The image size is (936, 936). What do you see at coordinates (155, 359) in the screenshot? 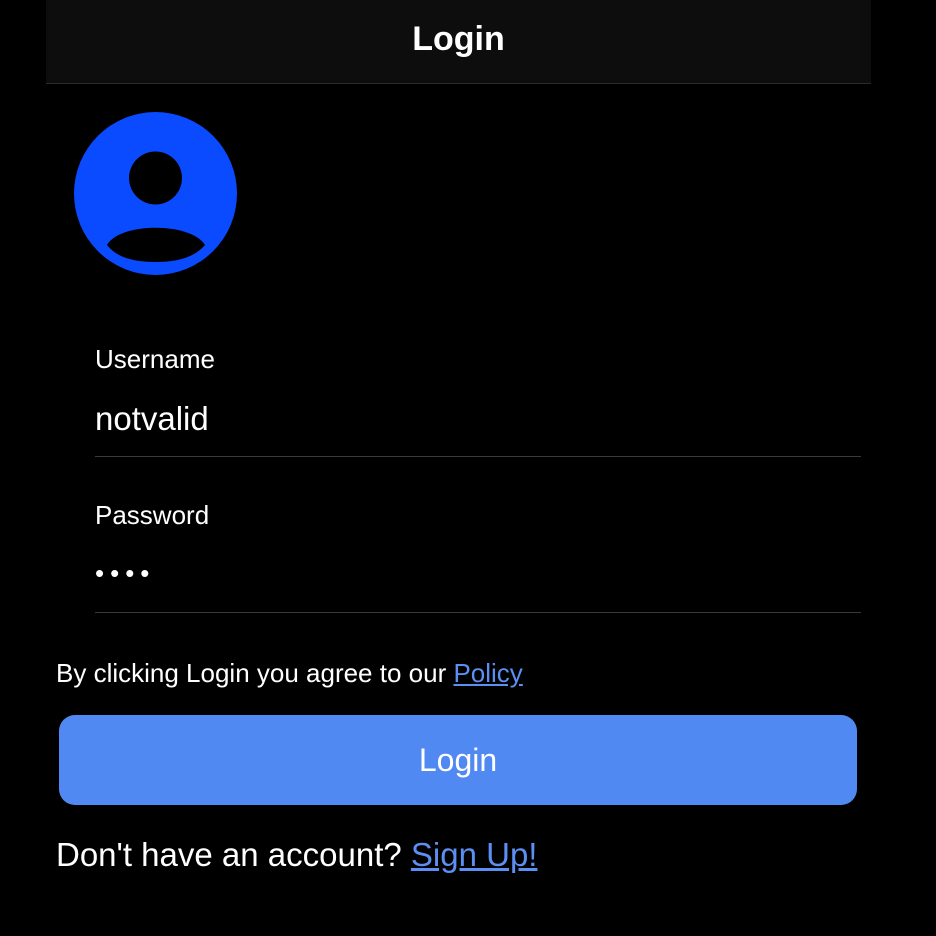
I see `username-label: Username` at bounding box center [155, 359].